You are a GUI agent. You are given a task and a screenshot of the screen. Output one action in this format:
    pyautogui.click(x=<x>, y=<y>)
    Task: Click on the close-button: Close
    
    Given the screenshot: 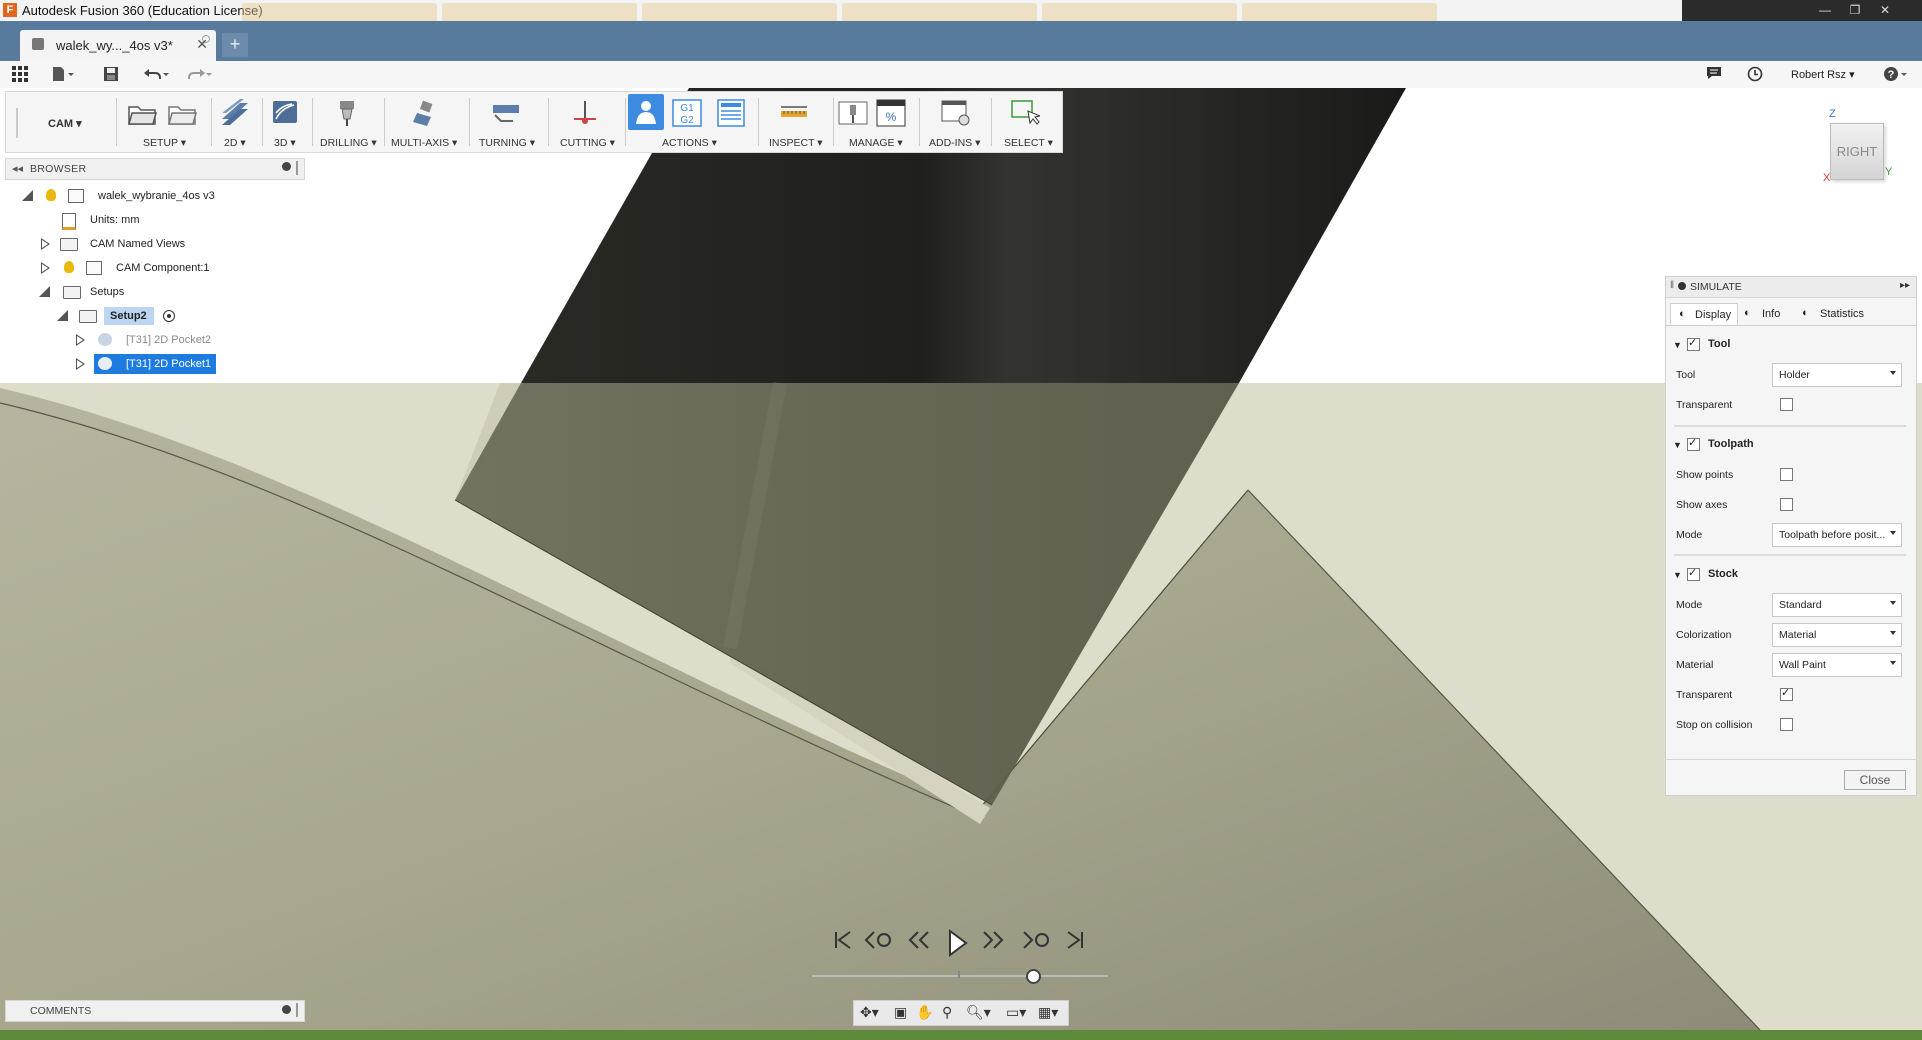 What is the action you would take?
    pyautogui.click(x=1875, y=780)
    